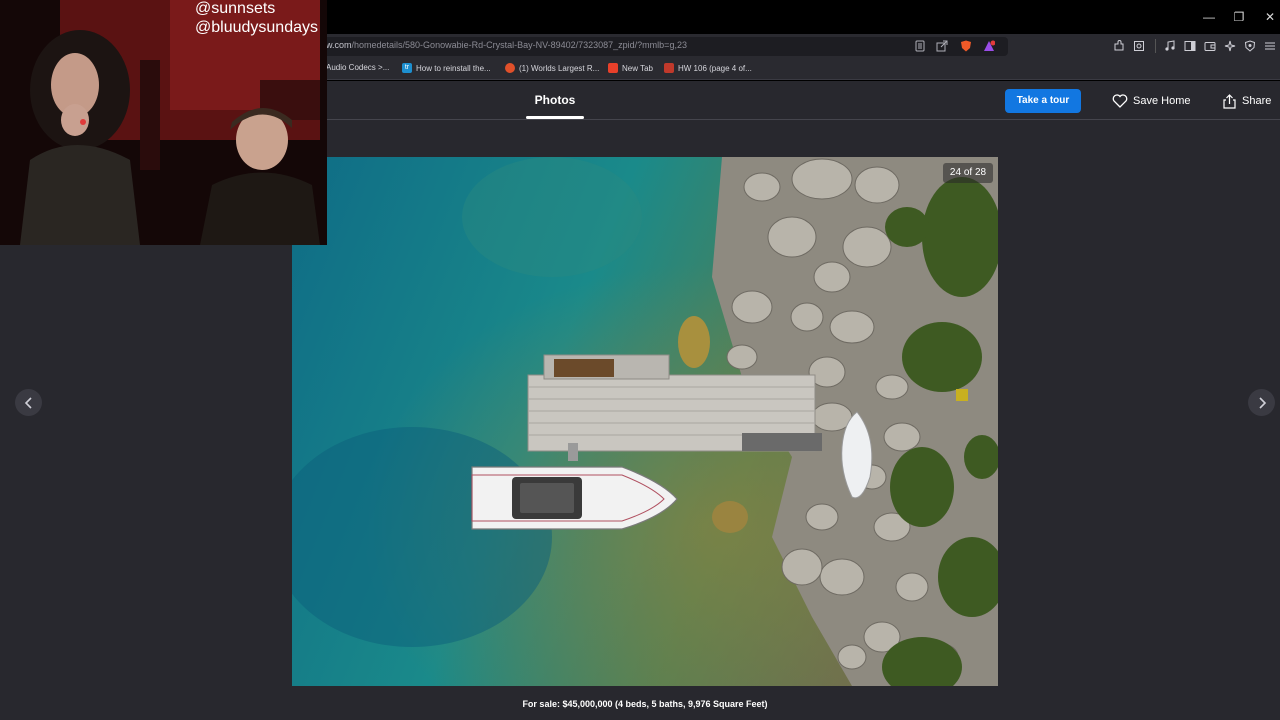 This screenshot has width=1280, height=720. I want to click on menu-icon, so click(1270, 46).